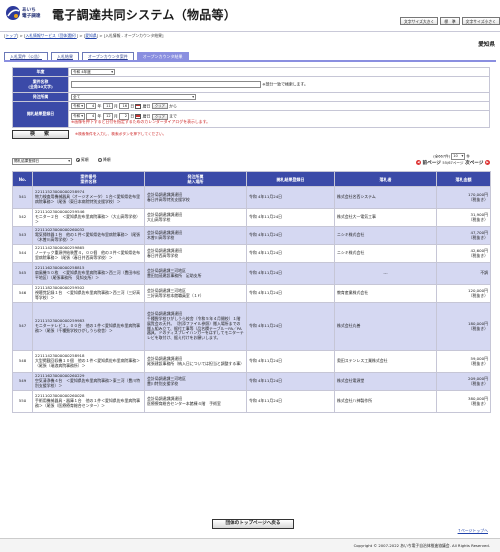  What do you see at coordinates (78, 106) in the screenshot?
I see `from-era-select: 令和` at bounding box center [78, 106].